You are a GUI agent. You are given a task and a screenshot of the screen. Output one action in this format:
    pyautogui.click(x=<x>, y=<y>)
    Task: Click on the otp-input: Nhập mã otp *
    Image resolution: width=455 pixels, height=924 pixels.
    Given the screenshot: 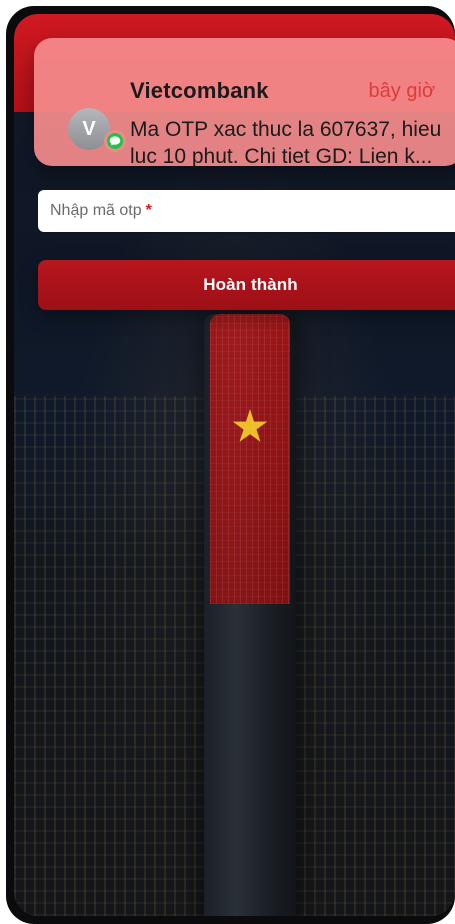 What is the action you would take?
    pyautogui.click(x=246, y=211)
    